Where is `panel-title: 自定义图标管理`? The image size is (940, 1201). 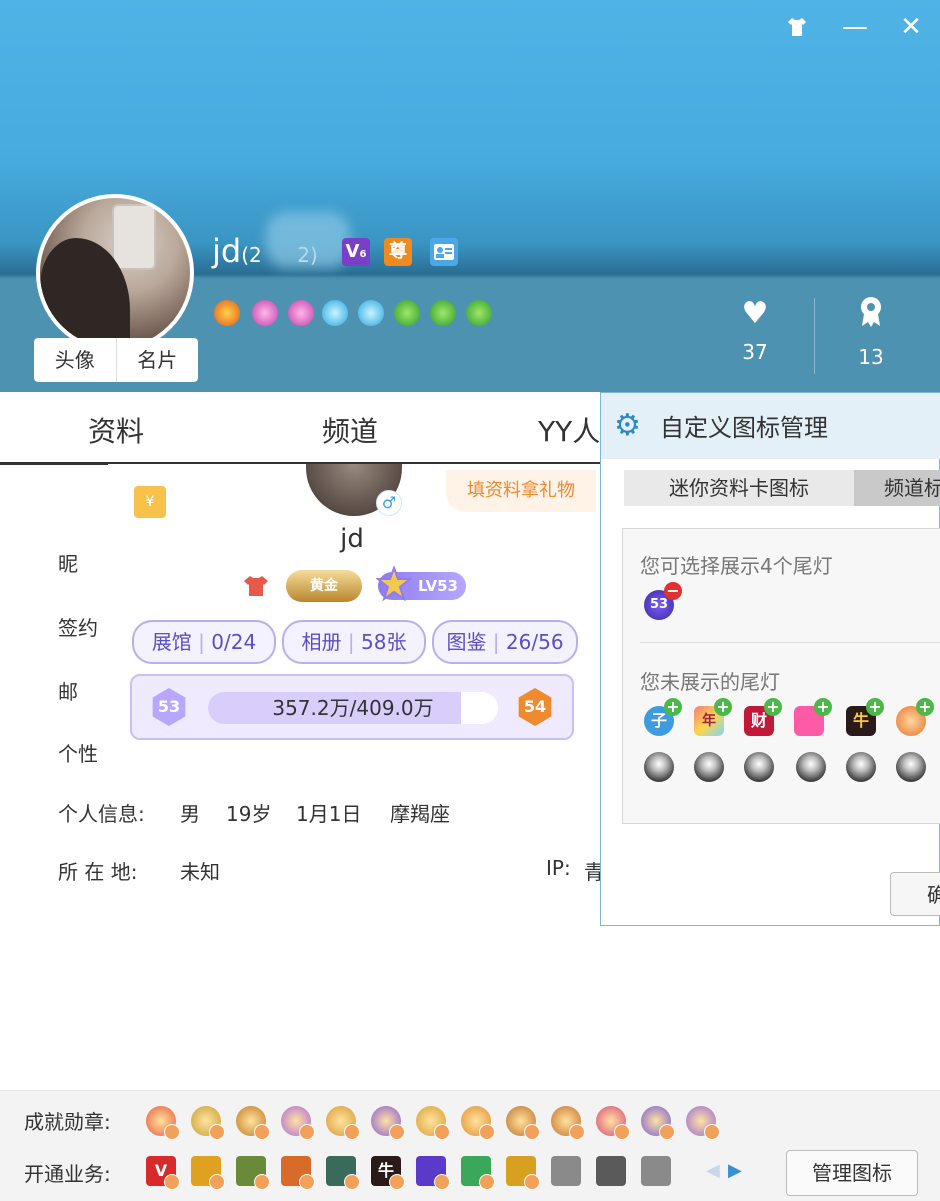 panel-title: 自定义图标管理 is located at coordinates (744, 428).